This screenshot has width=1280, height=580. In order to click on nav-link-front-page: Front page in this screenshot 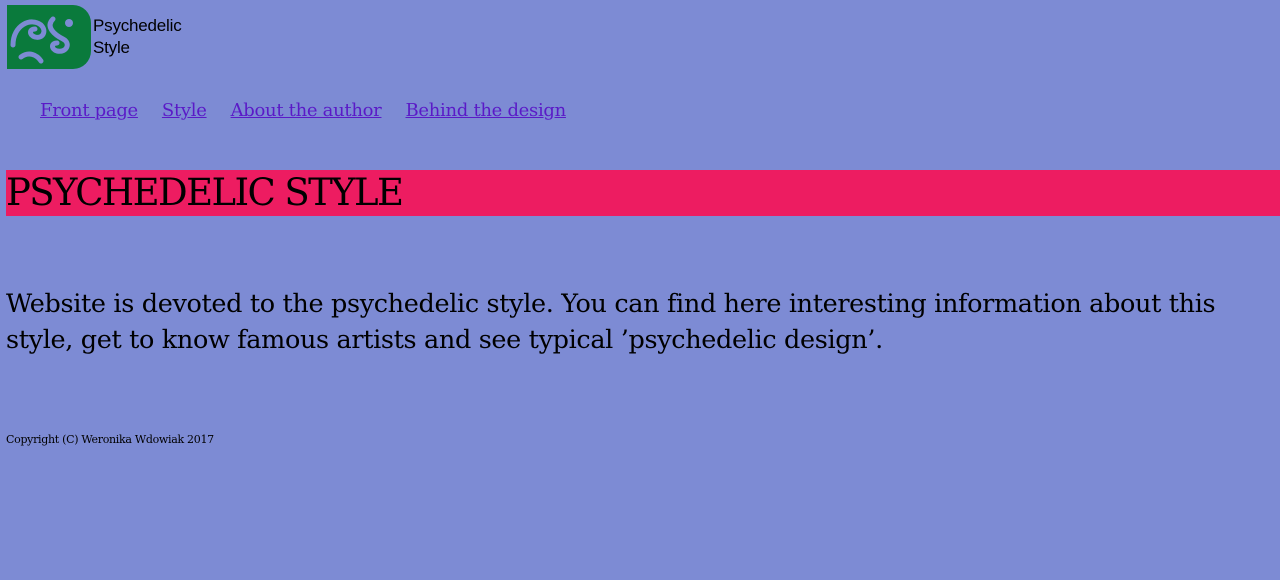, I will do `click(89, 110)`.